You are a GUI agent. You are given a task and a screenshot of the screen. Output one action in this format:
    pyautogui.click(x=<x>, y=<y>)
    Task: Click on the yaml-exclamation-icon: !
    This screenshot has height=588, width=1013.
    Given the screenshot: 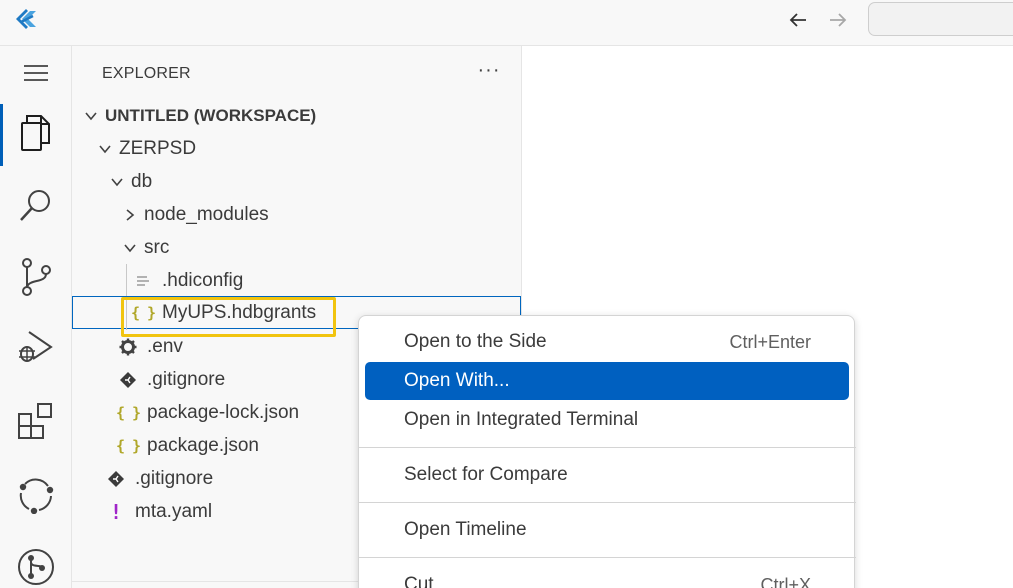 What is the action you would take?
    pyautogui.click(x=116, y=511)
    